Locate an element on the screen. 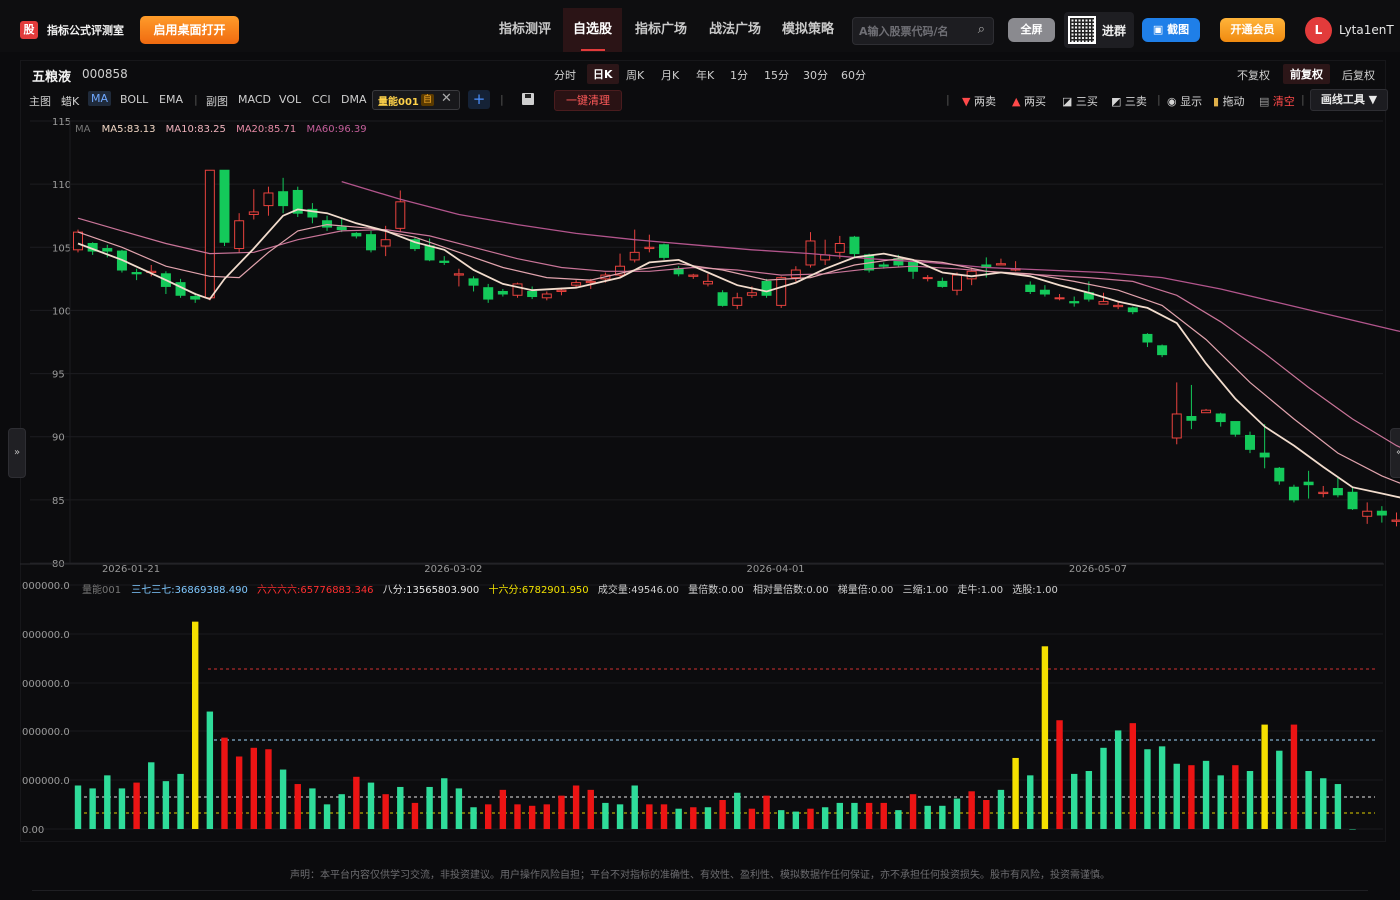  sub-legend-item: 梯量倍:0.00 is located at coordinates (865, 590).